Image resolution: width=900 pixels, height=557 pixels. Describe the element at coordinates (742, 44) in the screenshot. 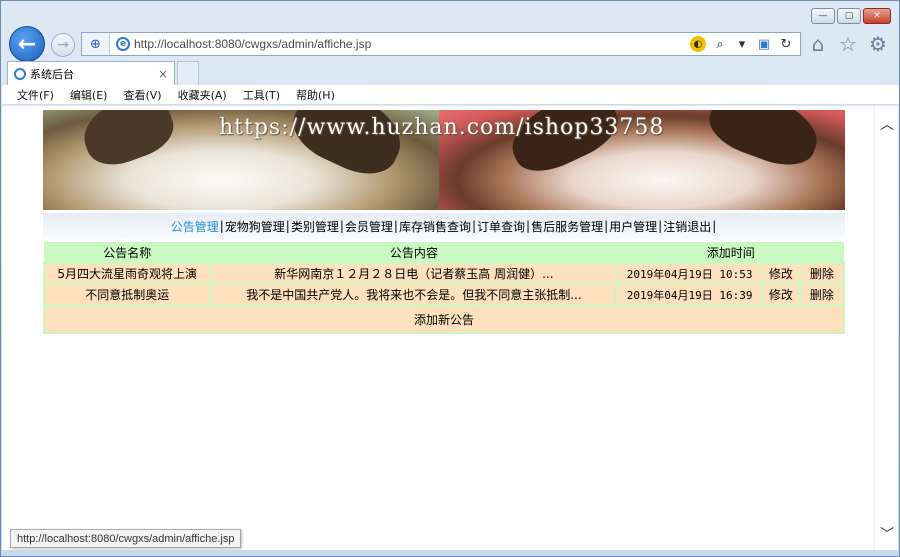

I see `dropdown-arrow-icon: ▾` at that location.